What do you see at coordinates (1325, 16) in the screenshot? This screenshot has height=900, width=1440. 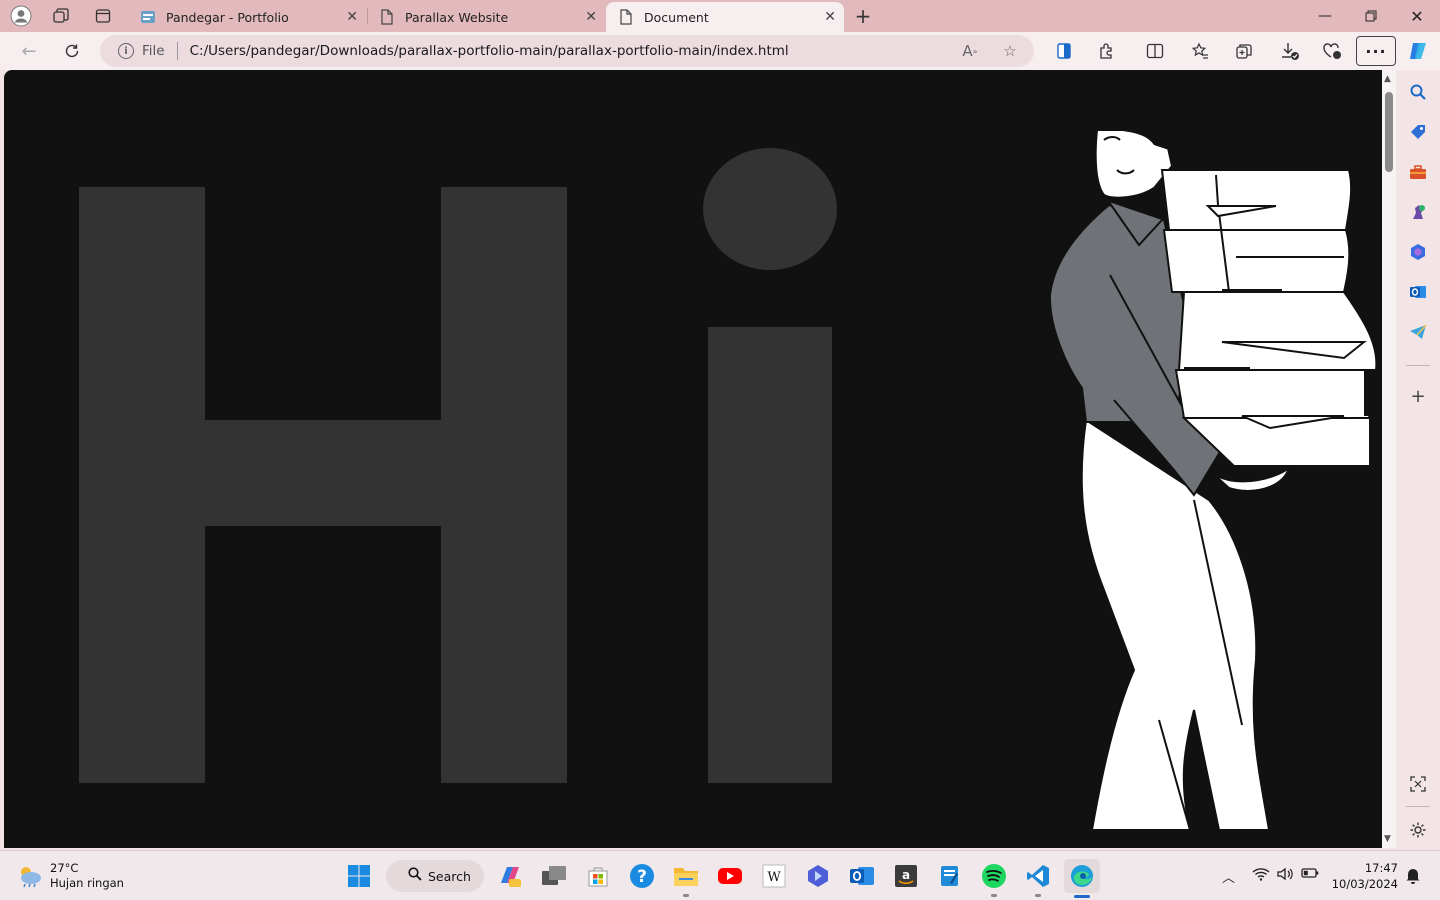 I see `minimize-button: —` at bounding box center [1325, 16].